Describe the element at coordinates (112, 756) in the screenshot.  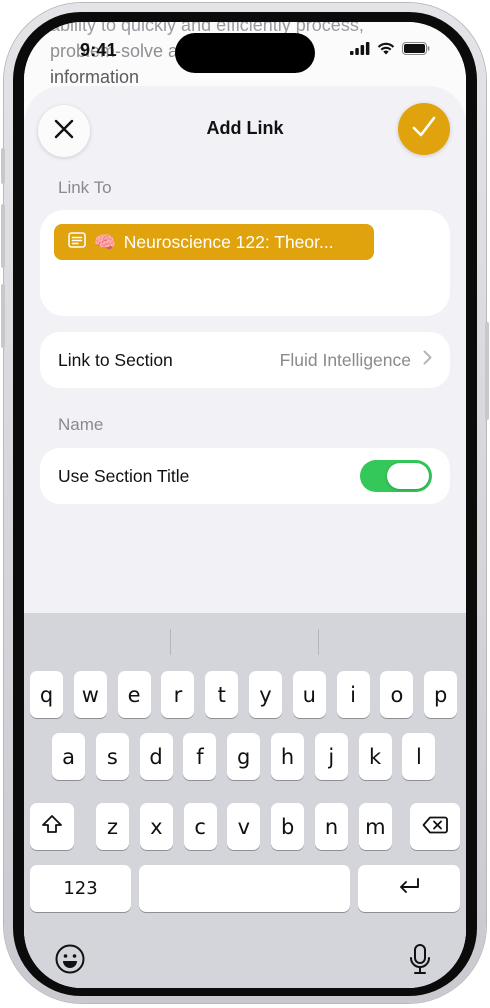
I see `key-s: s` at that location.